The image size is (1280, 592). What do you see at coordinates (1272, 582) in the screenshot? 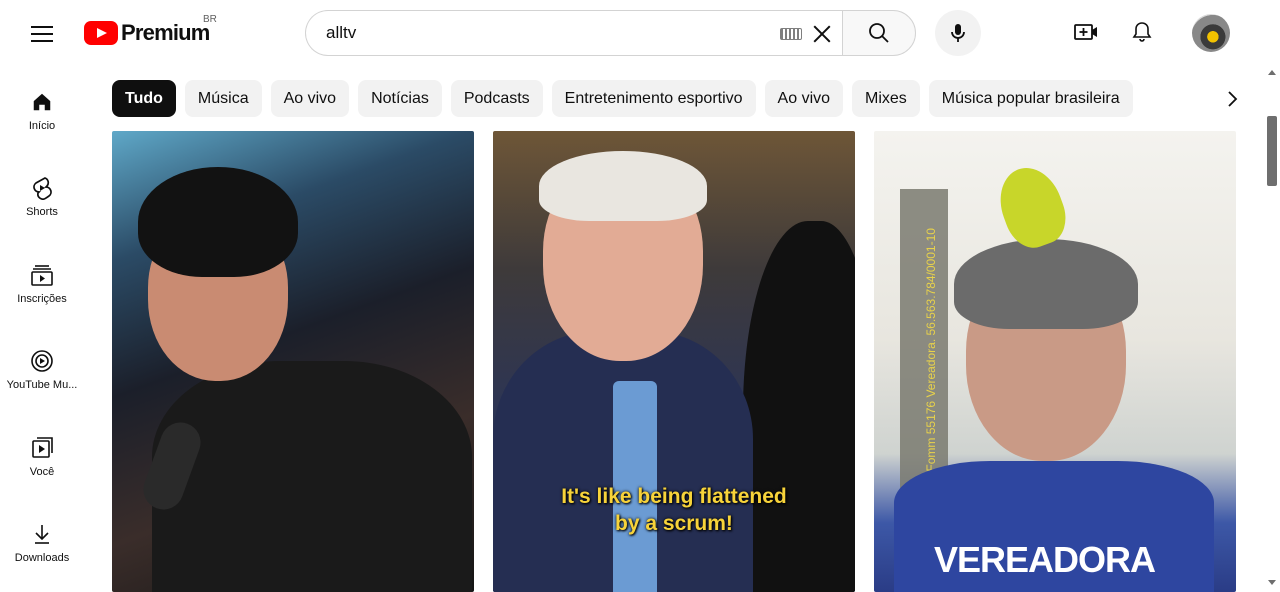
I see `scroll-down-arrow` at bounding box center [1272, 582].